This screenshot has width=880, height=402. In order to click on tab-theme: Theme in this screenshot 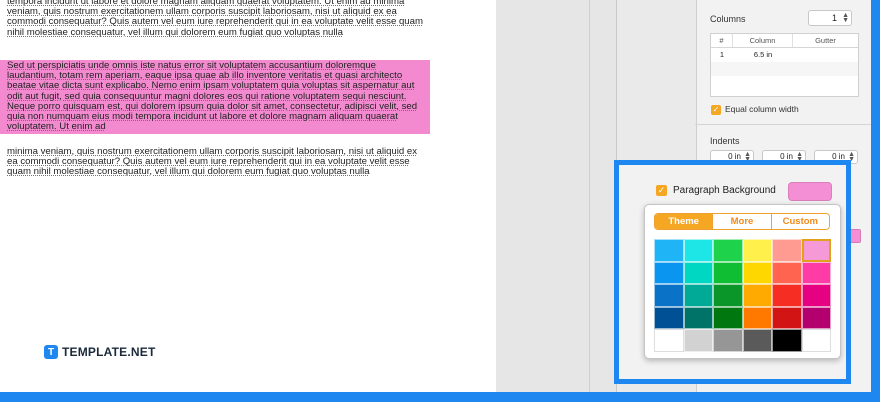, I will do `click(684, 221)`.